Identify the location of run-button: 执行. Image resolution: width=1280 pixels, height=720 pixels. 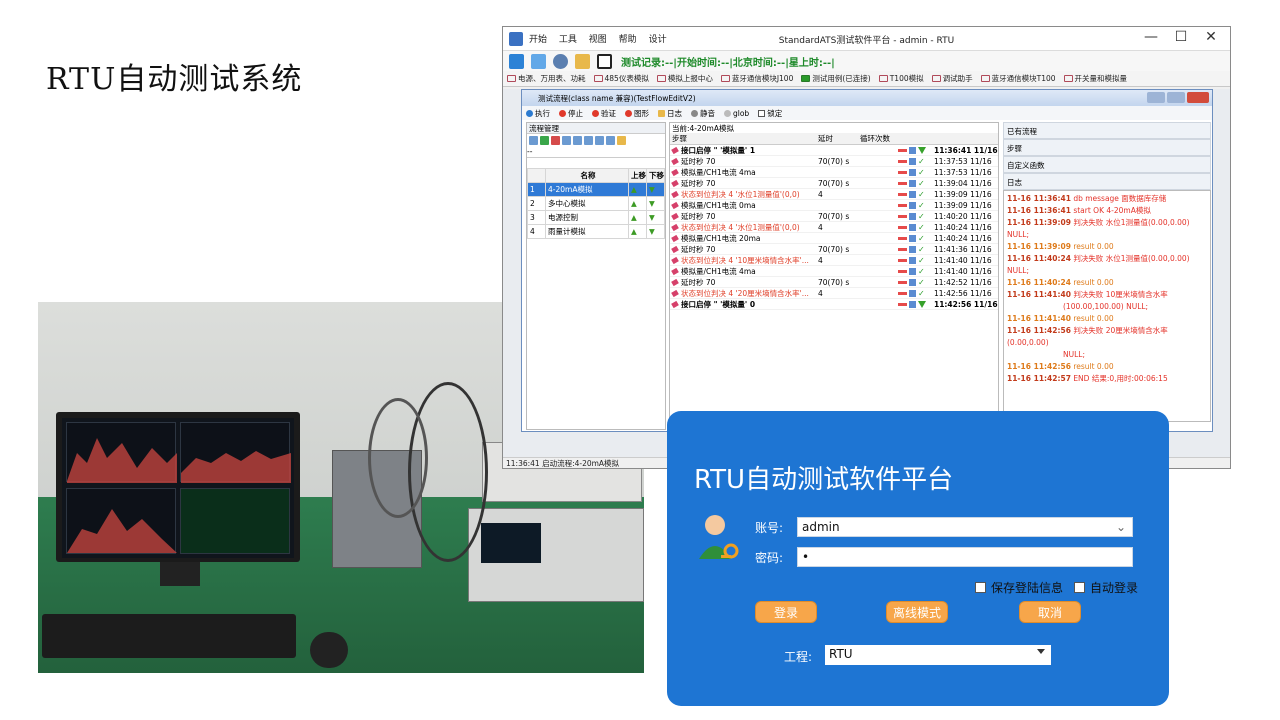
(538, 113).